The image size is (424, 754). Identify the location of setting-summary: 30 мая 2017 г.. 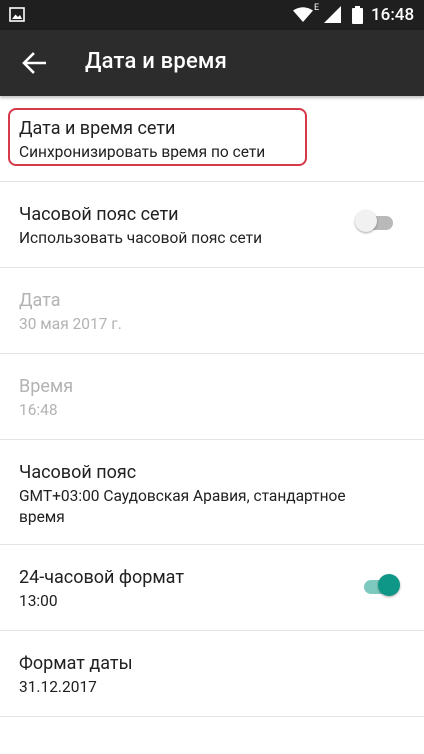
(70, 324).